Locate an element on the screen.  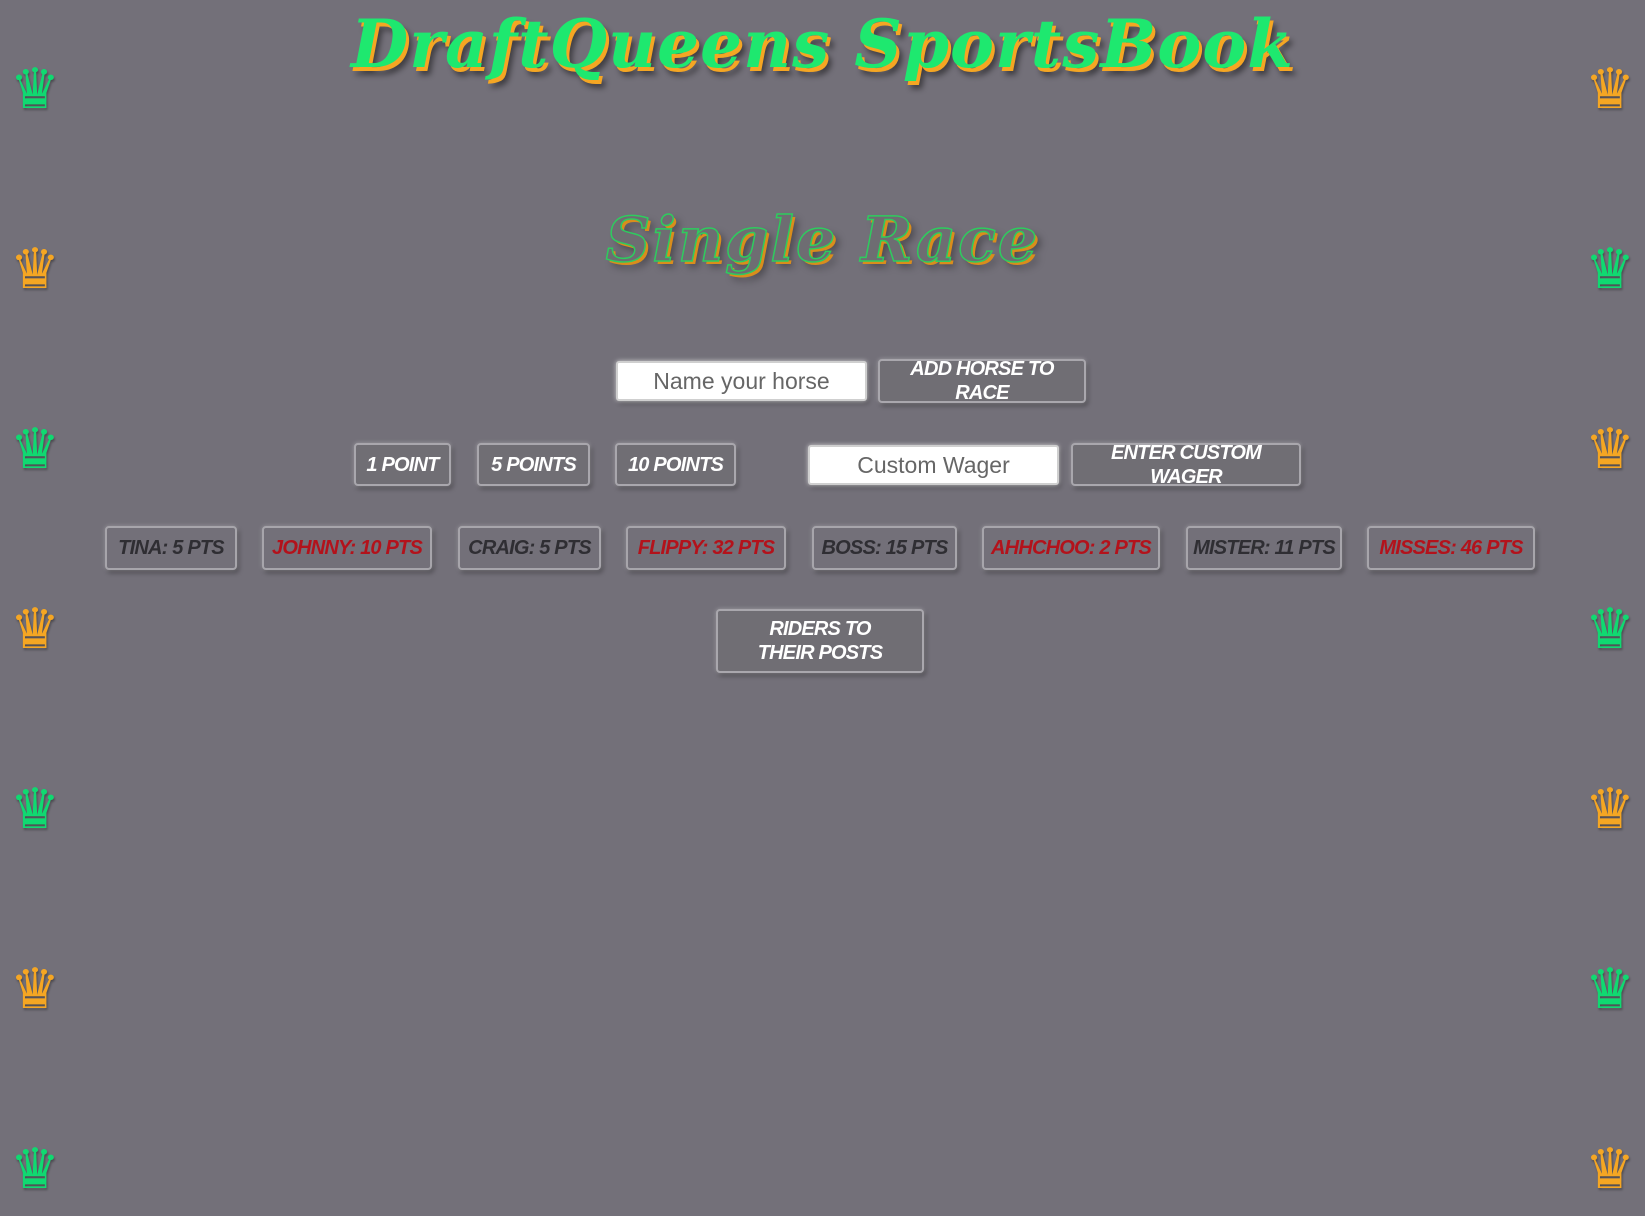
bettor-badge-ahhchoo: Ahhchoo: 2 pts is located at coordinates (1071, 548).